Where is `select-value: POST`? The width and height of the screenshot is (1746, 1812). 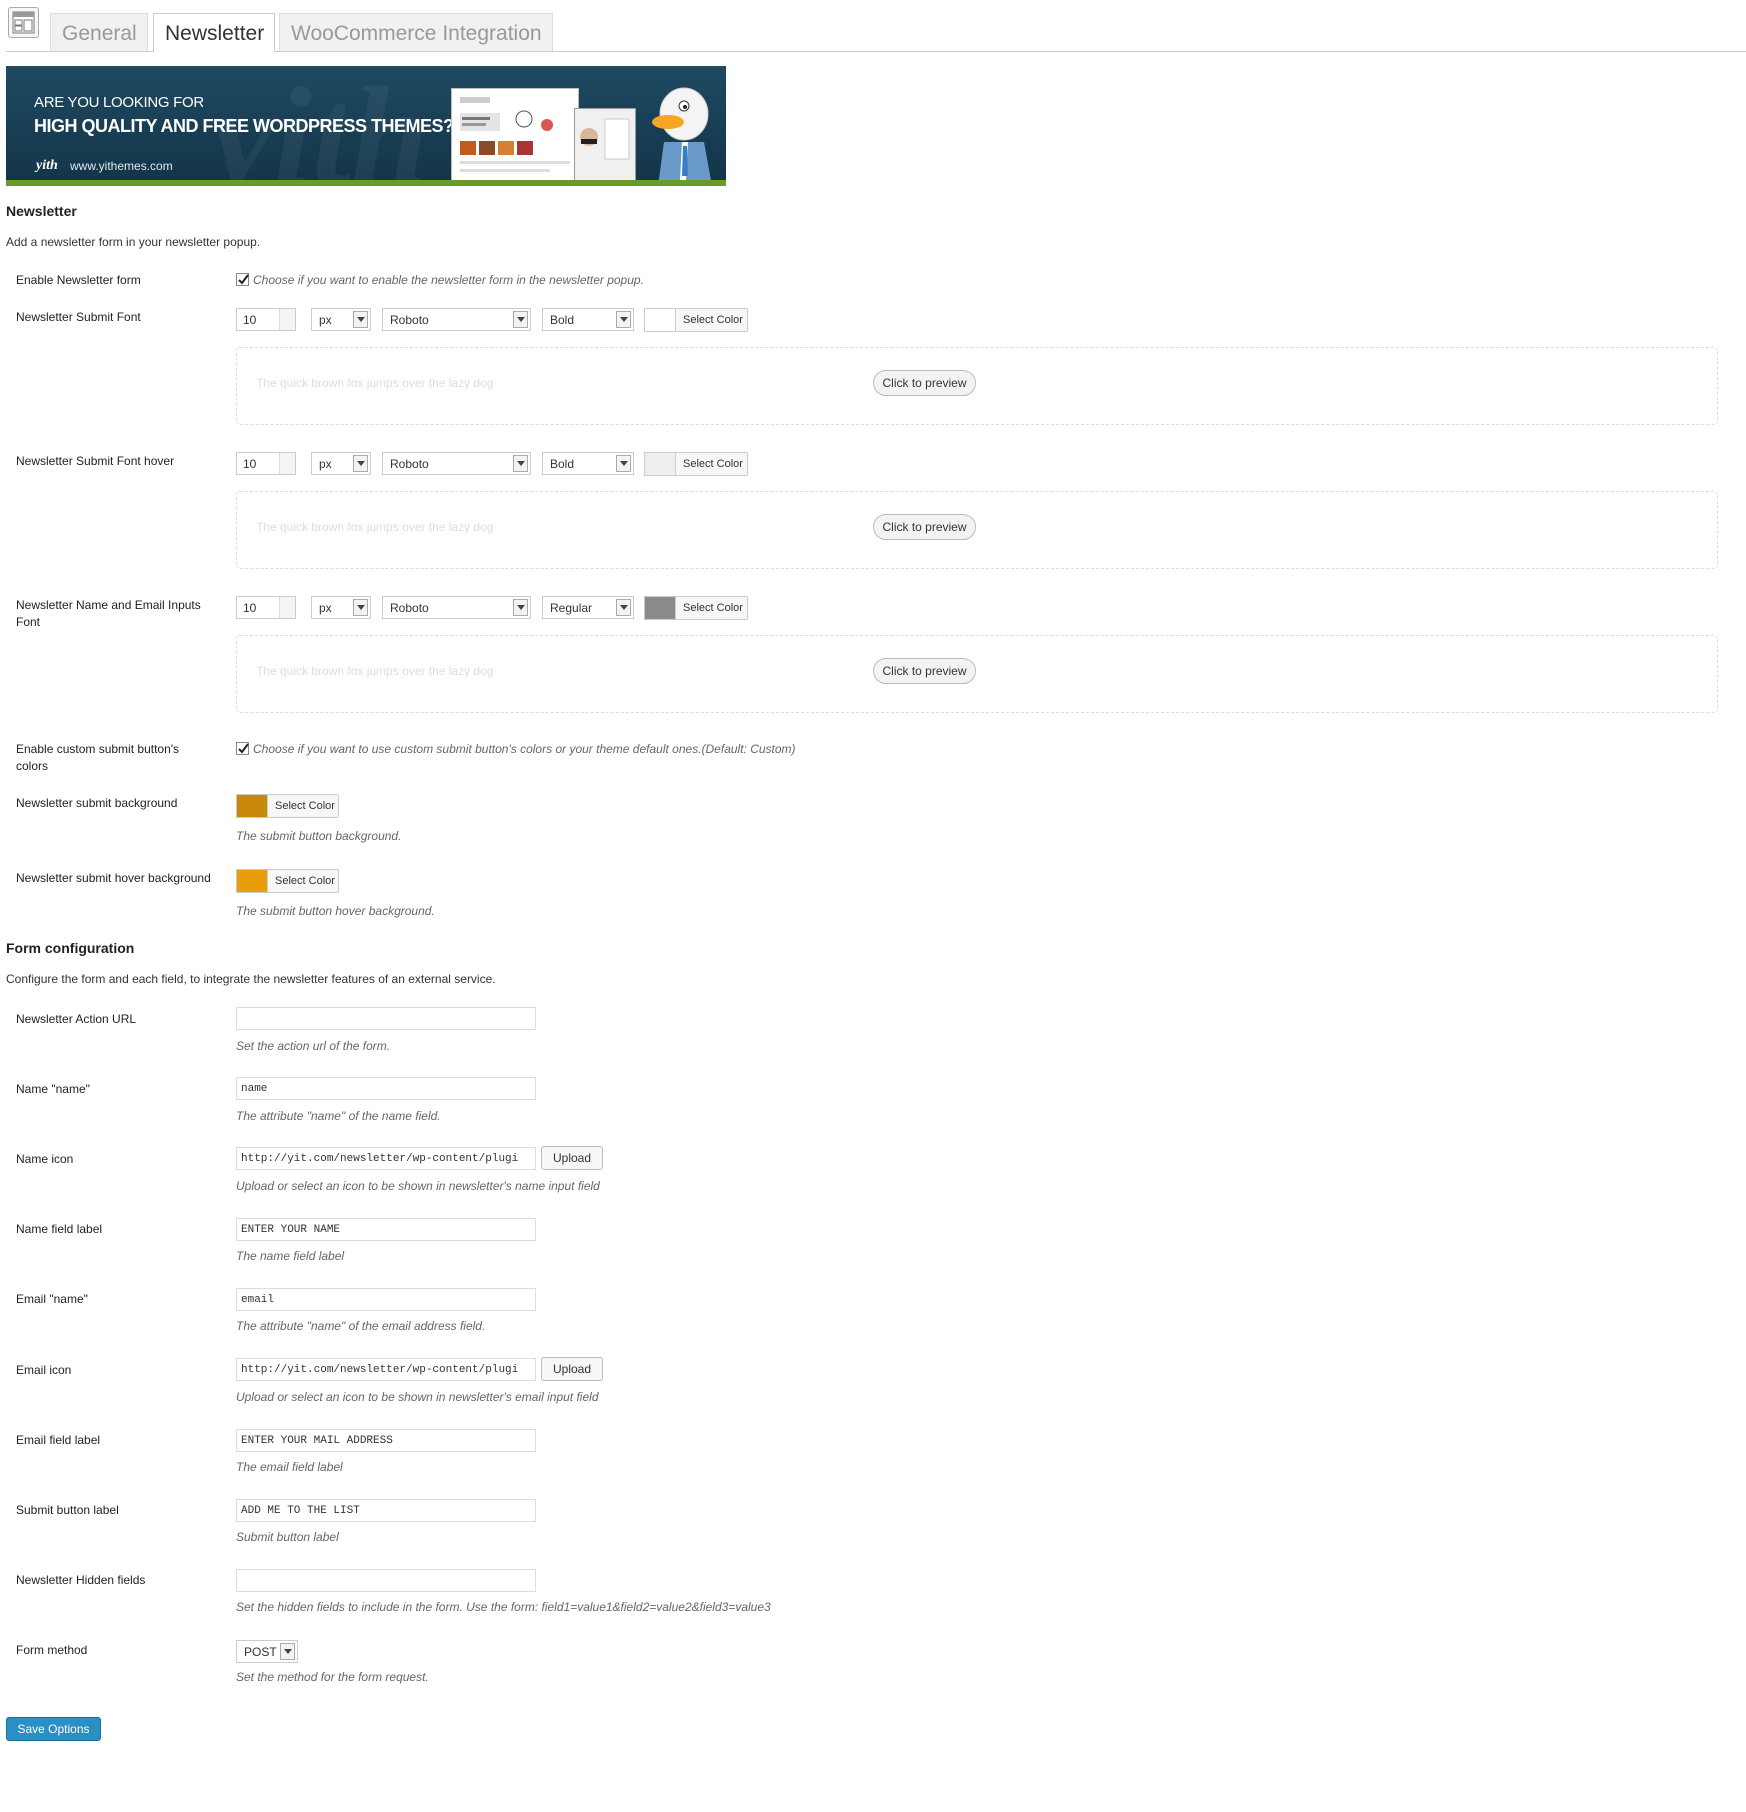 select-value: POST is located at coordinates (260, 1652).